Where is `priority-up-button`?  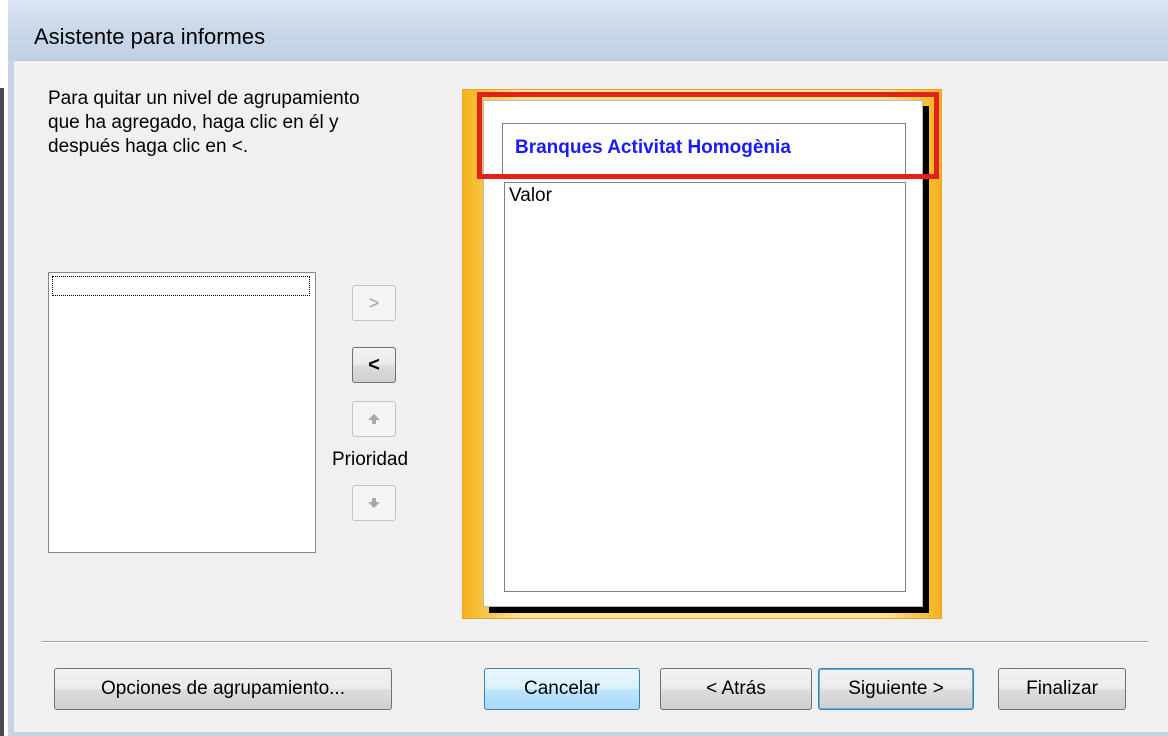 priority-up-button is located at coordinates (374, 419).